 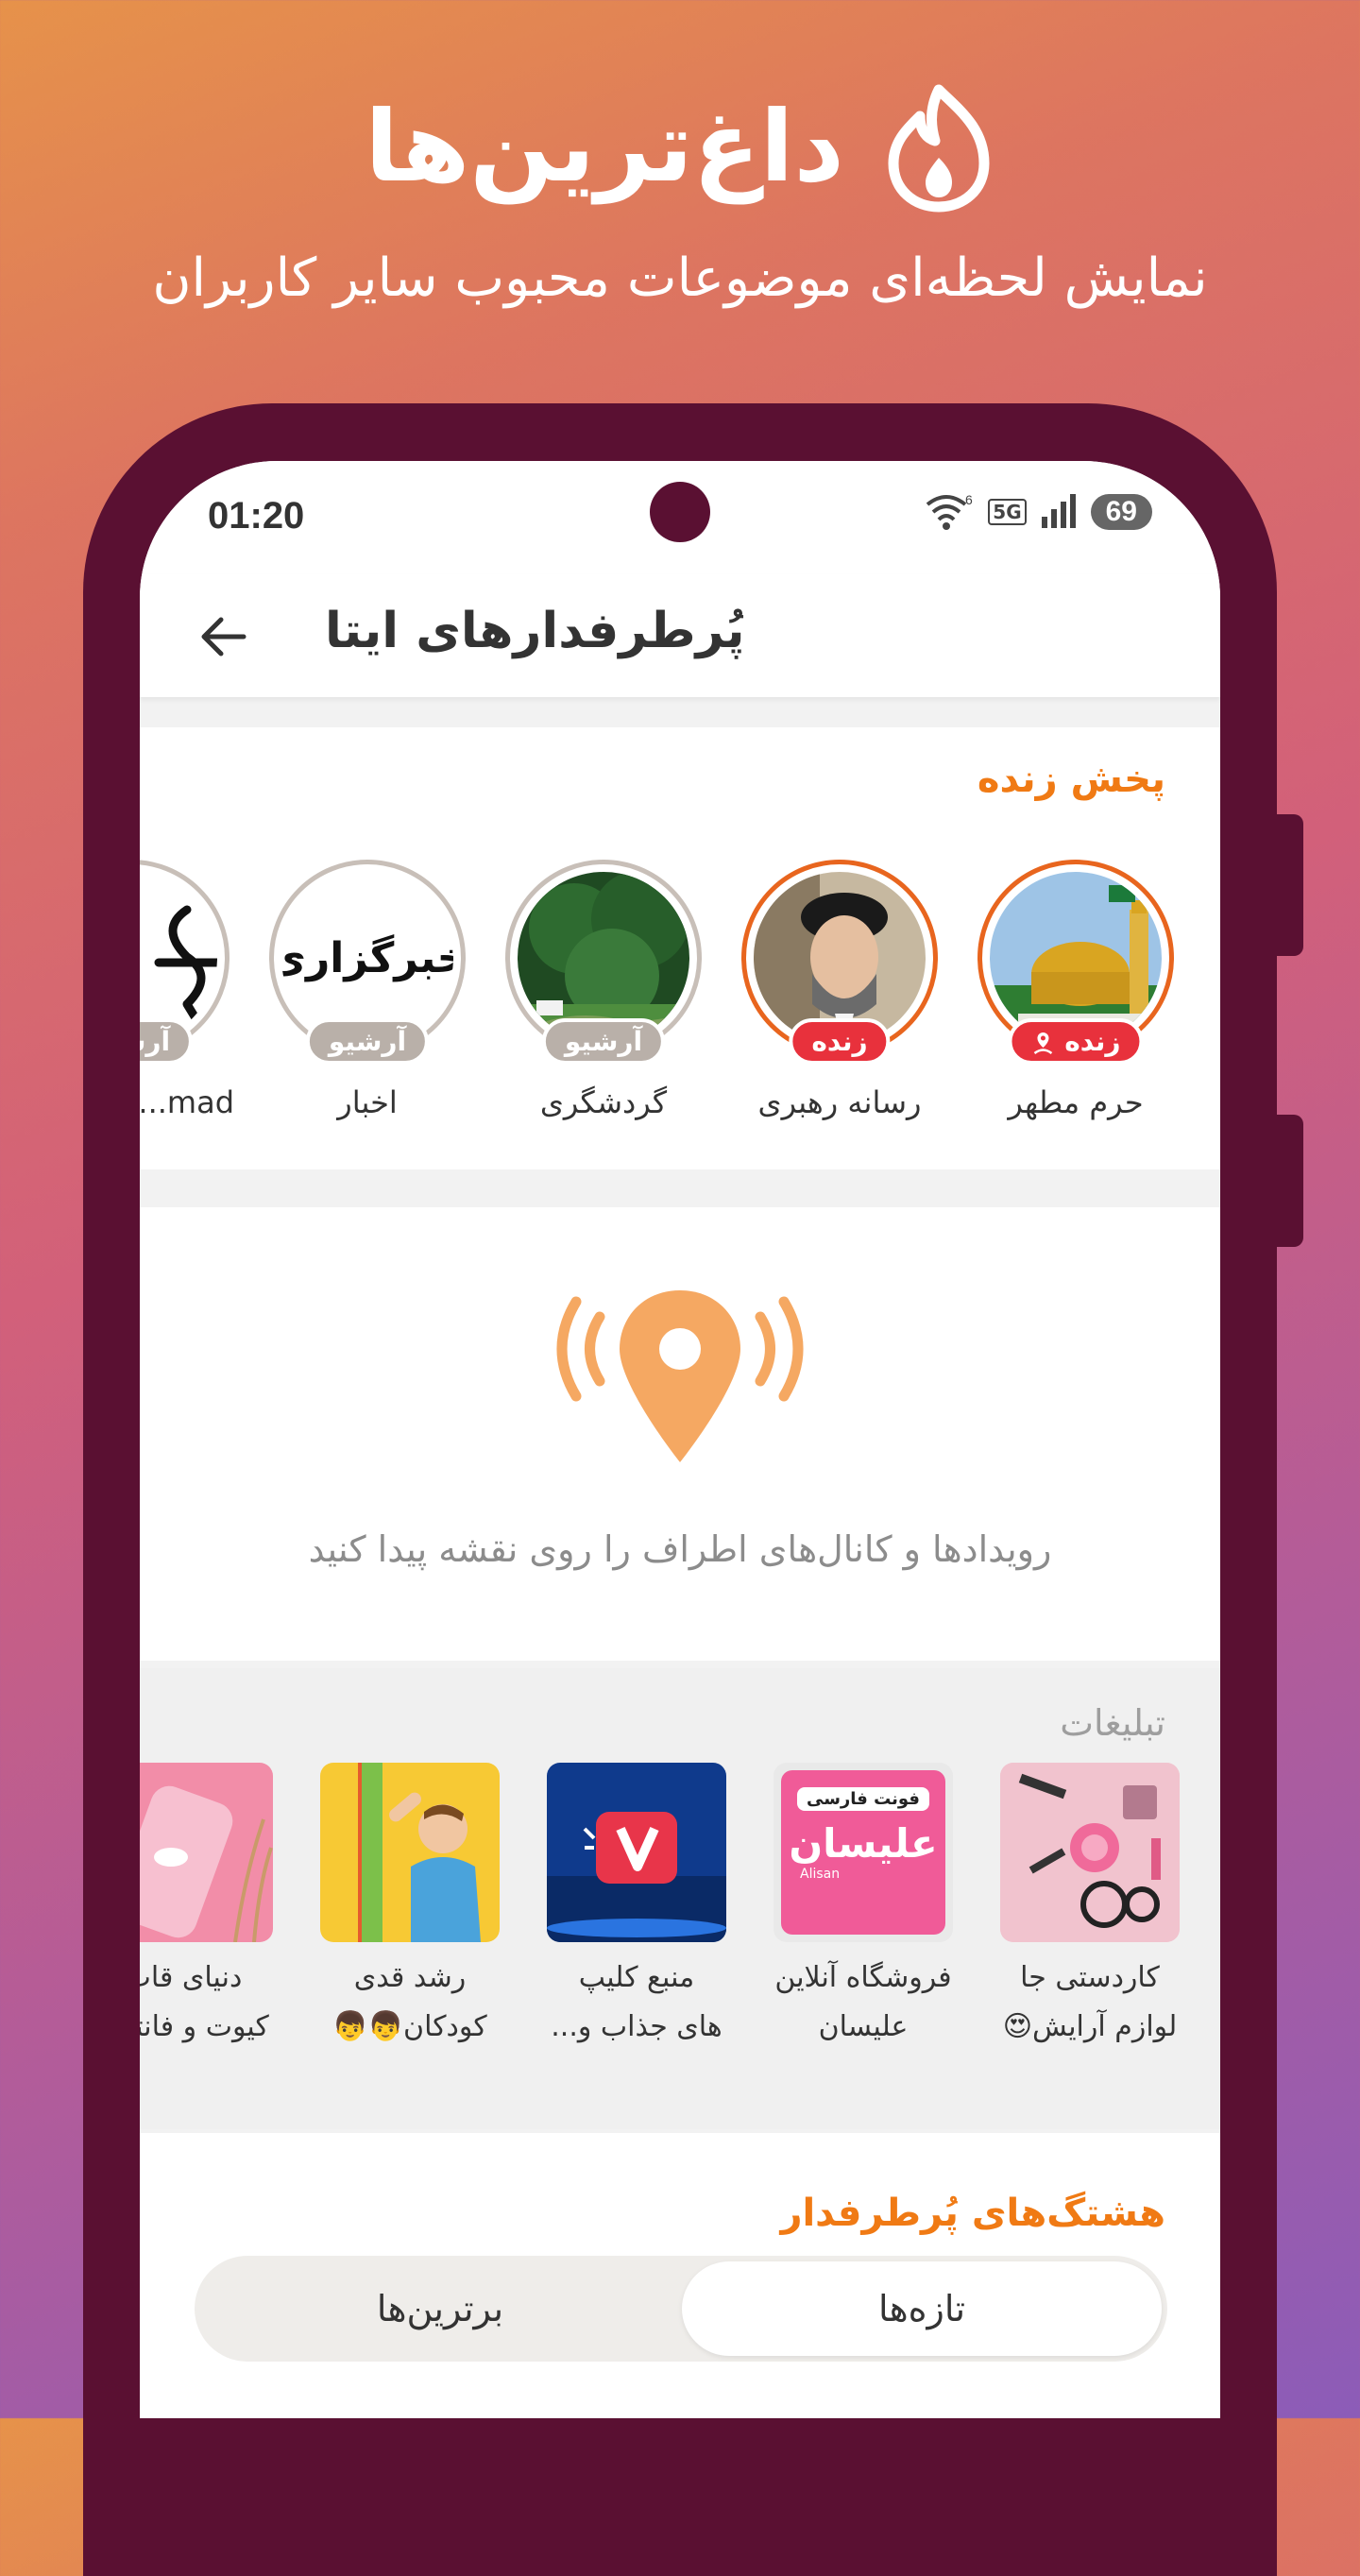 What do you see at coordinates (367, 1102) in the screenshot?
I see `story-name: اخبار` at bounding box center [367, 1102].